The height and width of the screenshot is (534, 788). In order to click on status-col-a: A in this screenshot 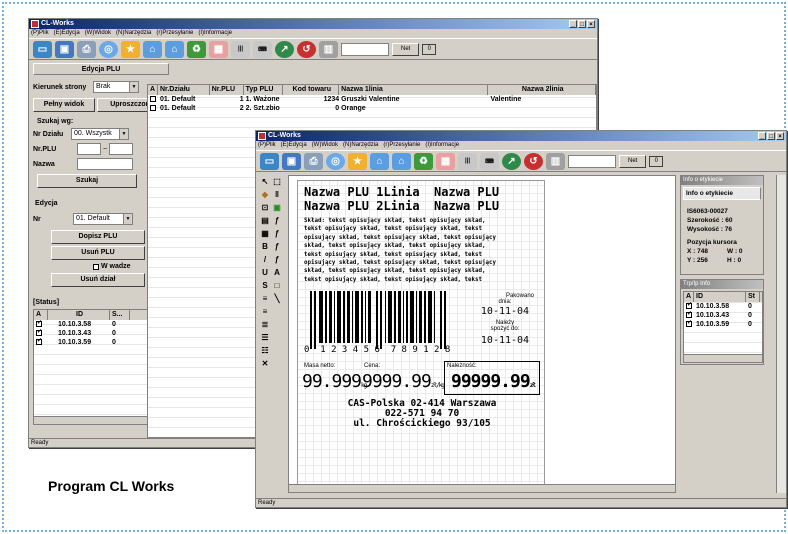, I will do `click(41, 315)`.